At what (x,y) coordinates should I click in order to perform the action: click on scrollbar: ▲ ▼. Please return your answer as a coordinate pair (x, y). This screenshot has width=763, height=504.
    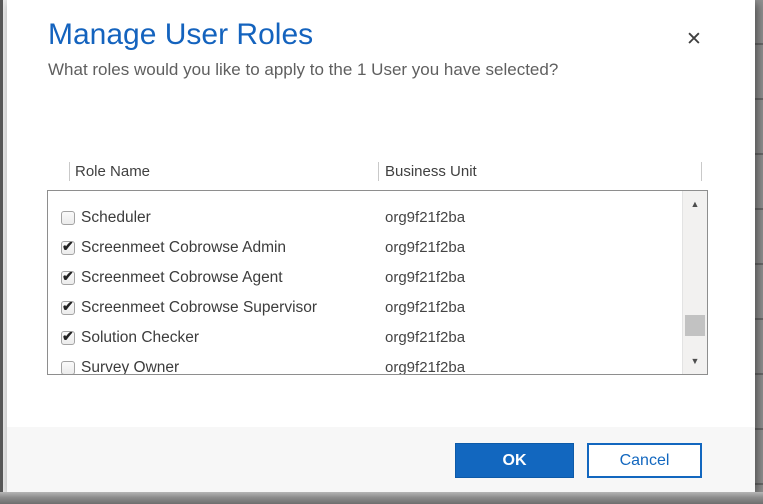
    Looking at the image, I should click on (694, 282).